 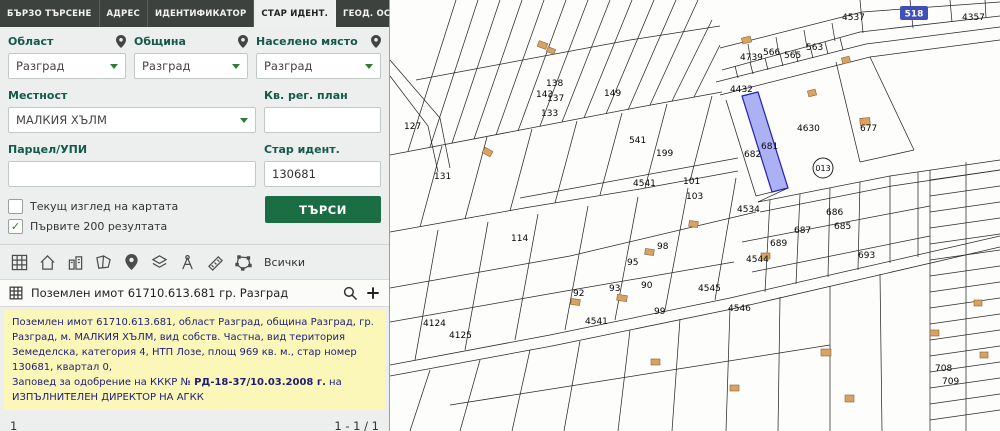 What do you see at coordinates (637, 141) in the screenshot?
I see `parcel-label-541: 541` at bounding box center [637, 141].